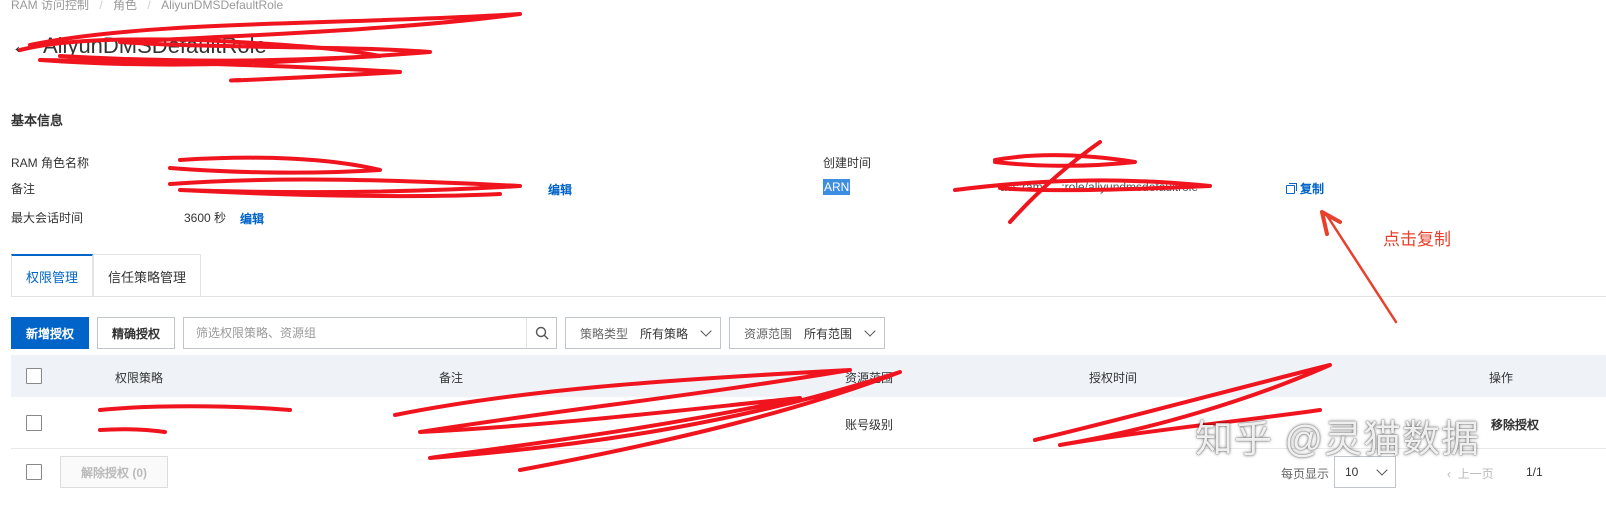 Image resolution: width=1606 pixels, height=514 pixels. What do you see at coordinates (1338, 440) in the screenshot?
I see `watermark: 知乎 @灵猫数据` at bounding box center [1338, 440].